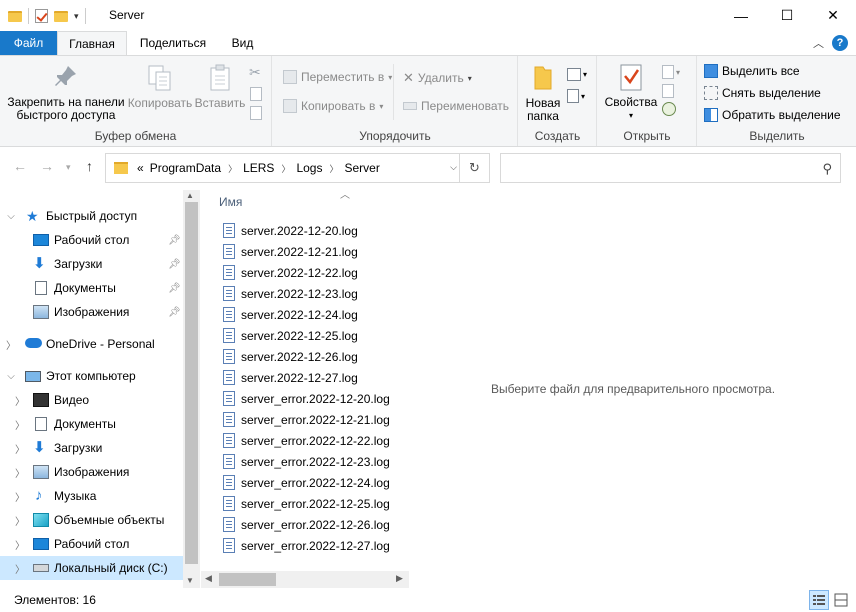  Describe the element at coordinates (305, 419) in the screenshot. I see `file-row: server_error.2022-12-21.log` at that location.